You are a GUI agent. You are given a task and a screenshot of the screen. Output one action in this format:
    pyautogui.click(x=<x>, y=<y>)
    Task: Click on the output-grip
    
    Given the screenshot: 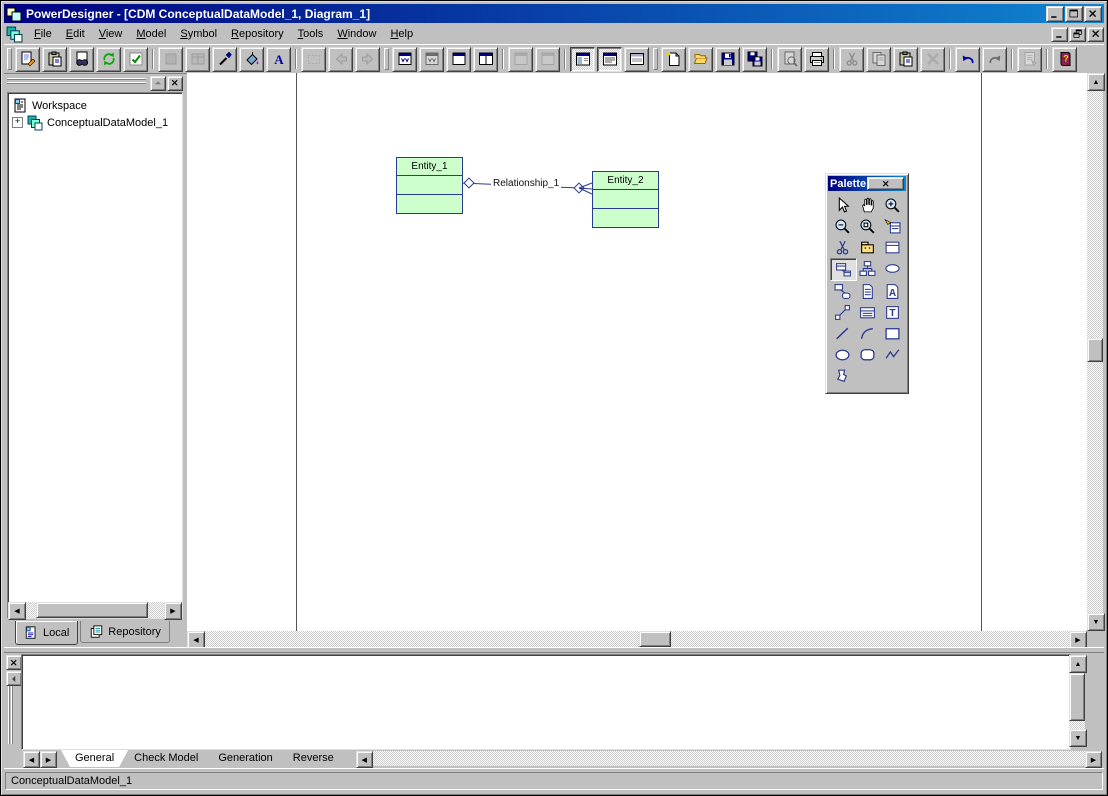 What is the action you would take?
    pyautogui.click(x=11, y=715)
    